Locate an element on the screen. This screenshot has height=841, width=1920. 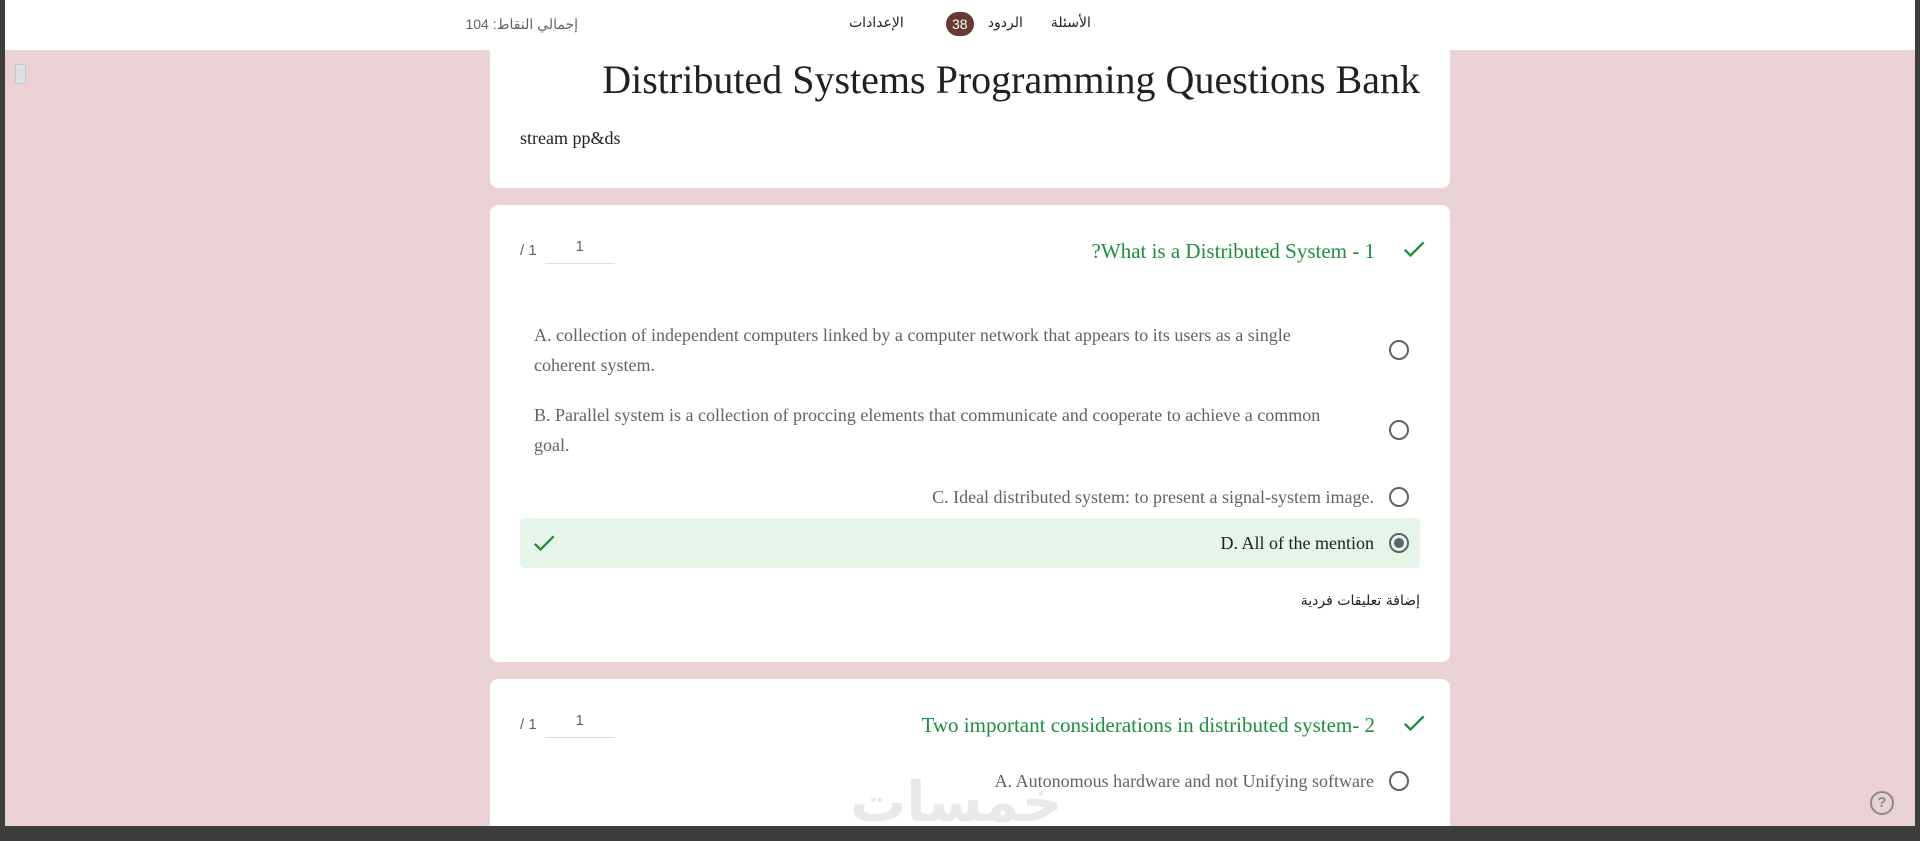
answer-option-correct: D. All of the mention is located at coordinates (970, 543).